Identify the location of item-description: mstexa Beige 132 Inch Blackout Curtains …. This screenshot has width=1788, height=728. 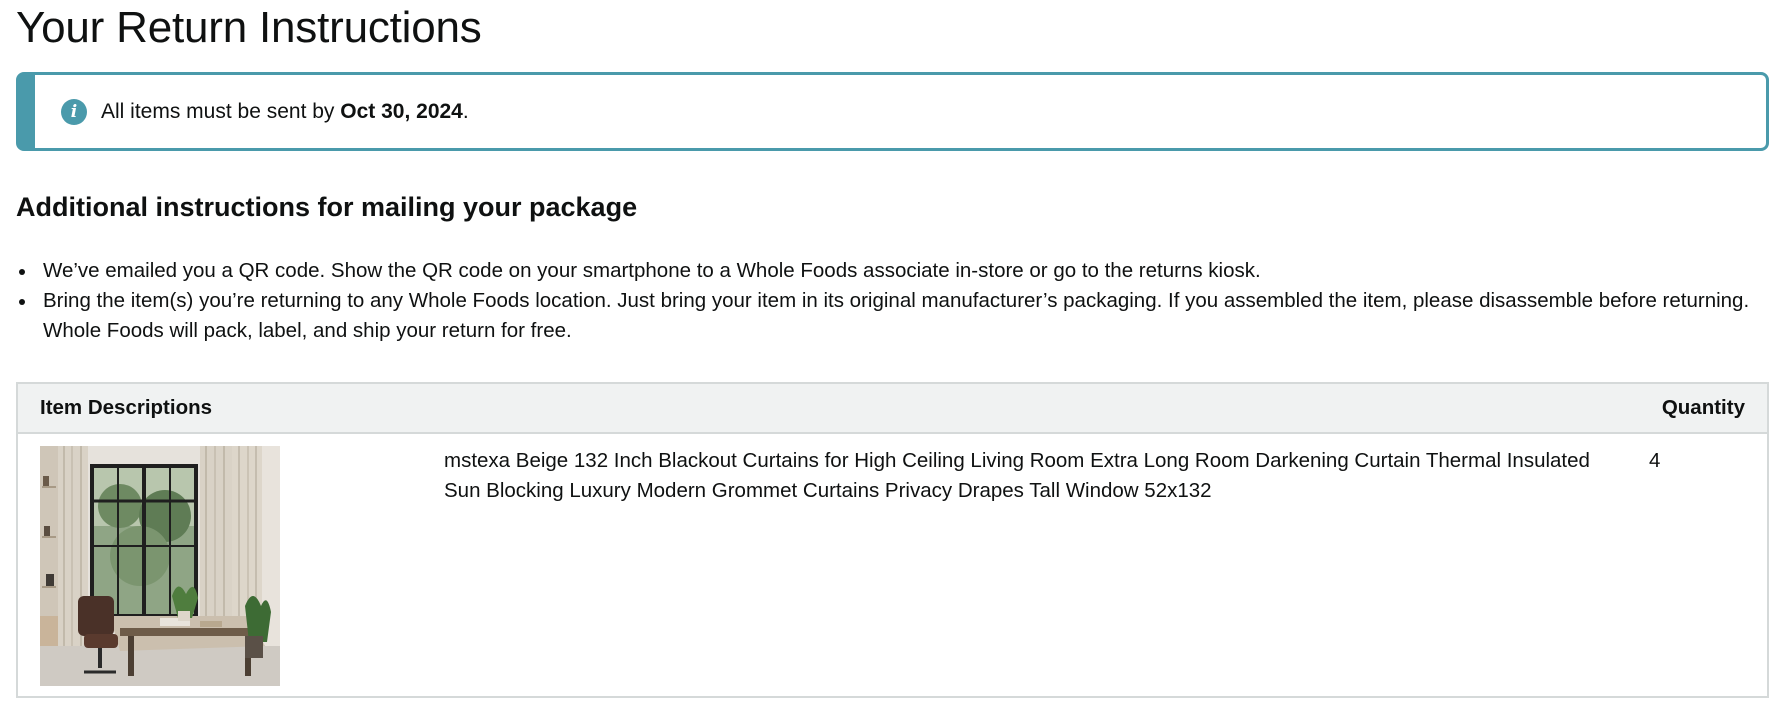
(1017, 475).